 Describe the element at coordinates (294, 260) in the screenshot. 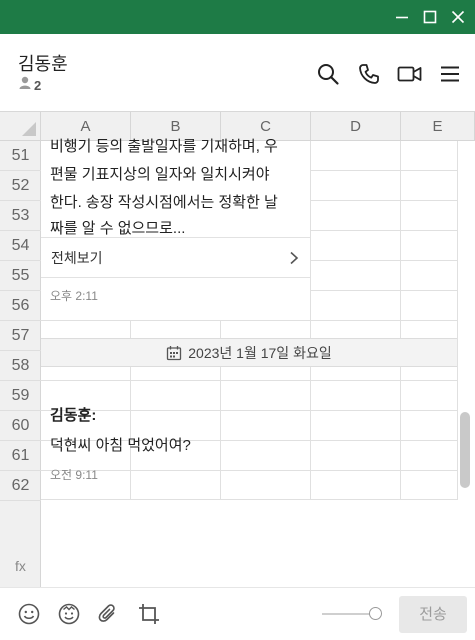

I see `chevron-right-icon` at that location.